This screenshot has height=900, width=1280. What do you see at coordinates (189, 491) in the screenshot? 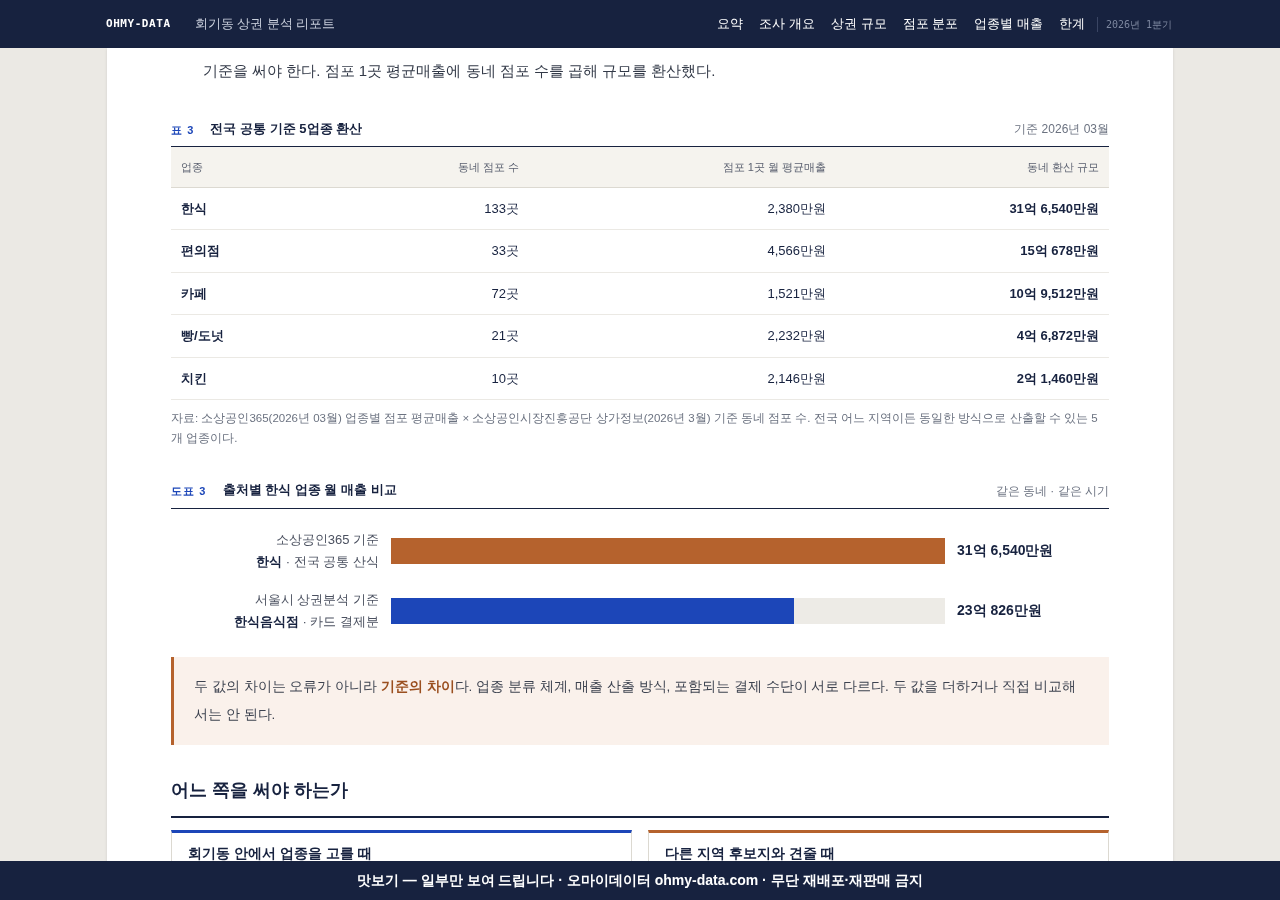
I see `figure-label: 도표 3` at bounding box center [189, 491].